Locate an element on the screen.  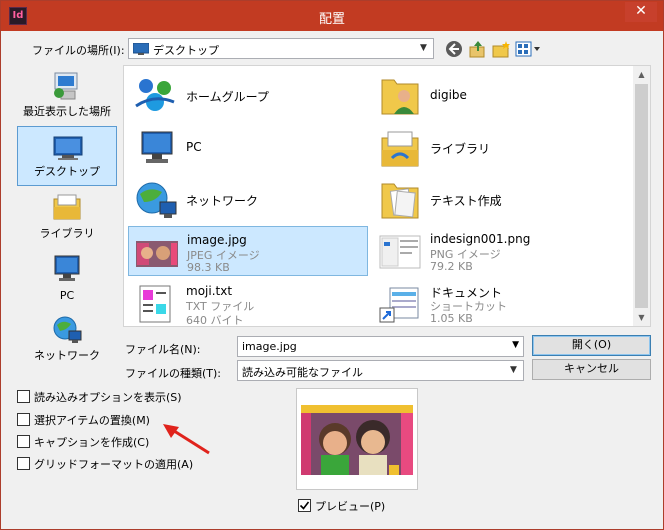
scroll-thumb is located at coordinates (641, 196).